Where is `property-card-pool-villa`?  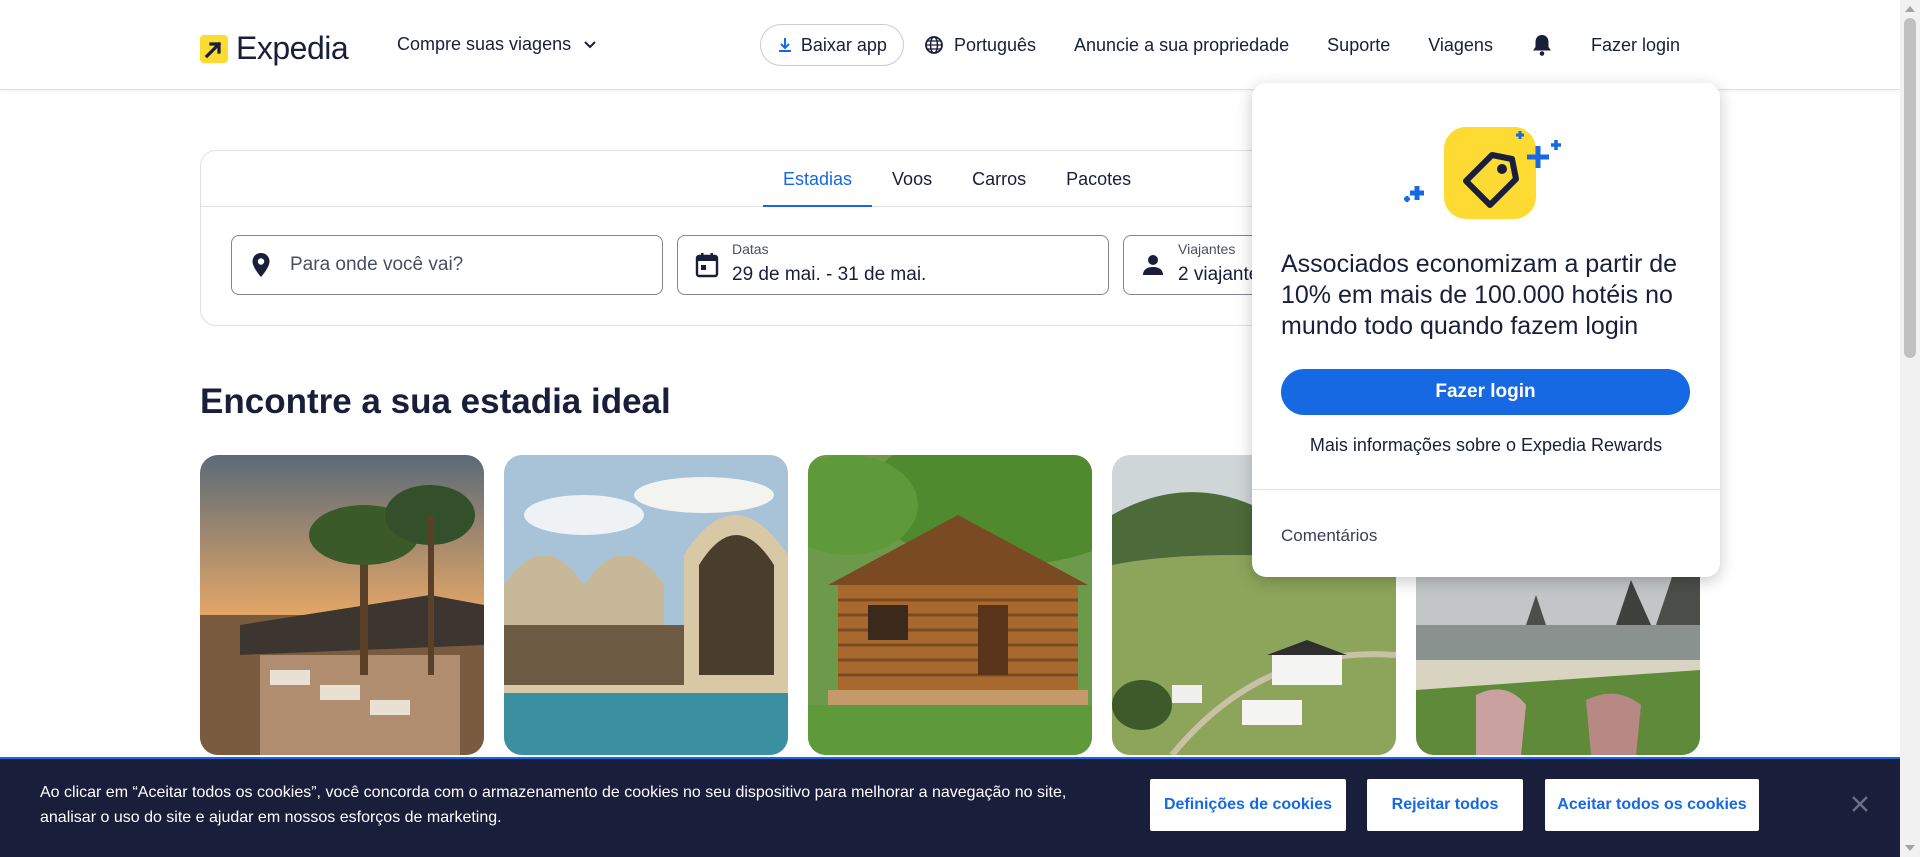
property-card-pool-villa is located at coordinates (646, 605).